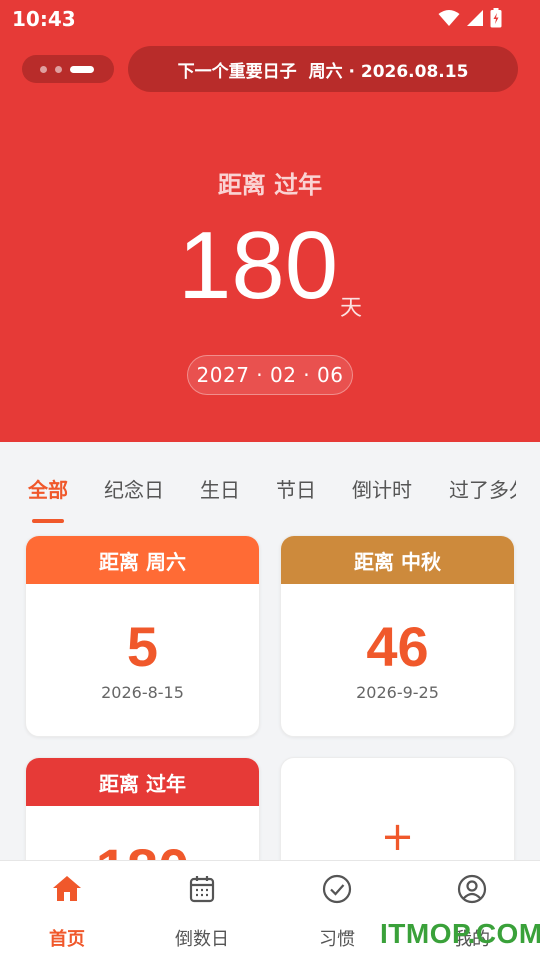 The image size is (540, 960). Describe the element at coordinates (202, 889) in the screenshot. I see `calendar-icon` at that location.